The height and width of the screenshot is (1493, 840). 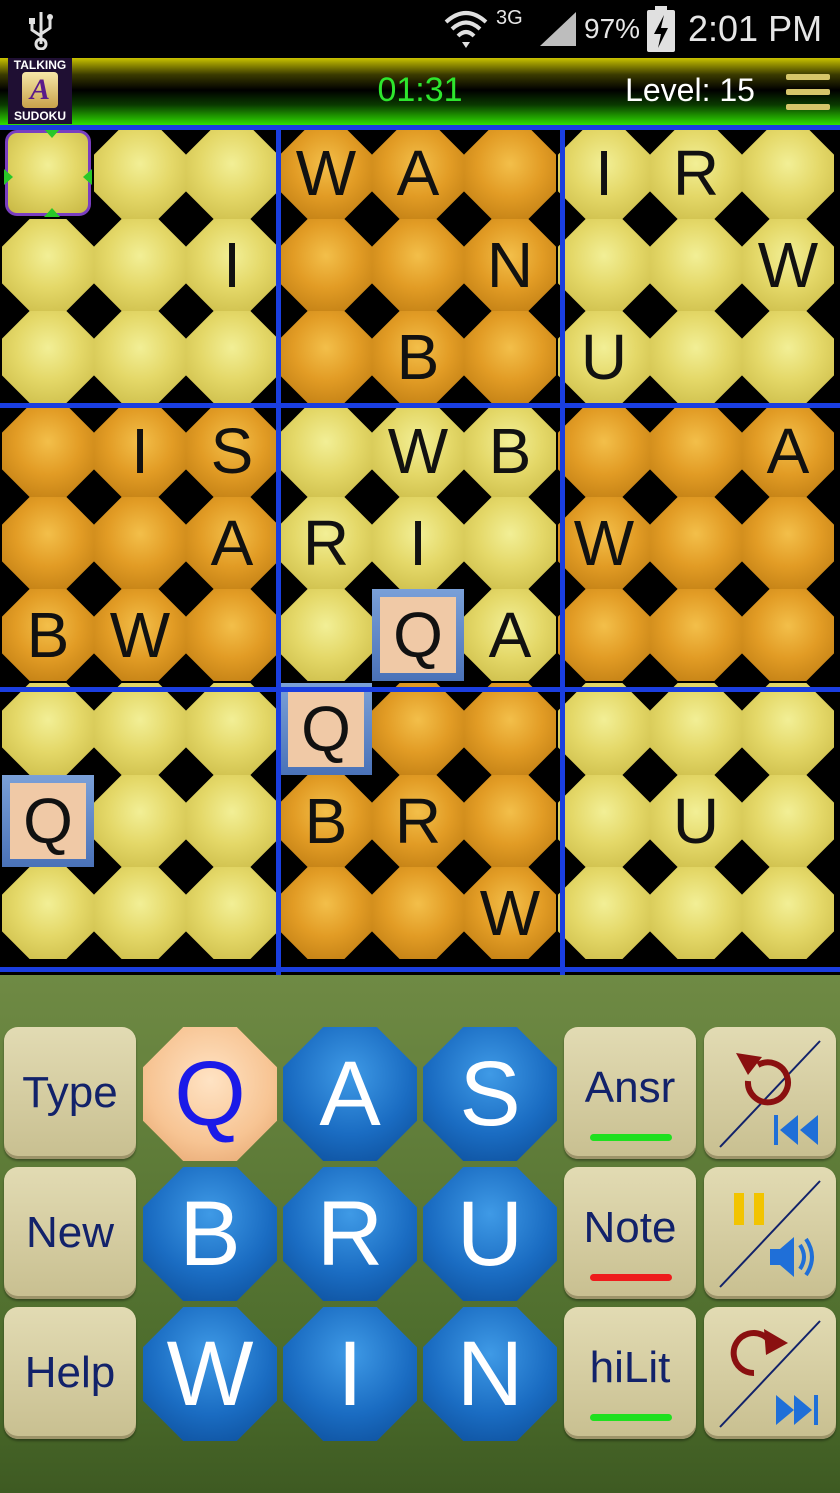 What do you see at coordinates (788, 729) in the screenshot?
I see `board-cell-r7-c9` at bounding box center [788, 729].